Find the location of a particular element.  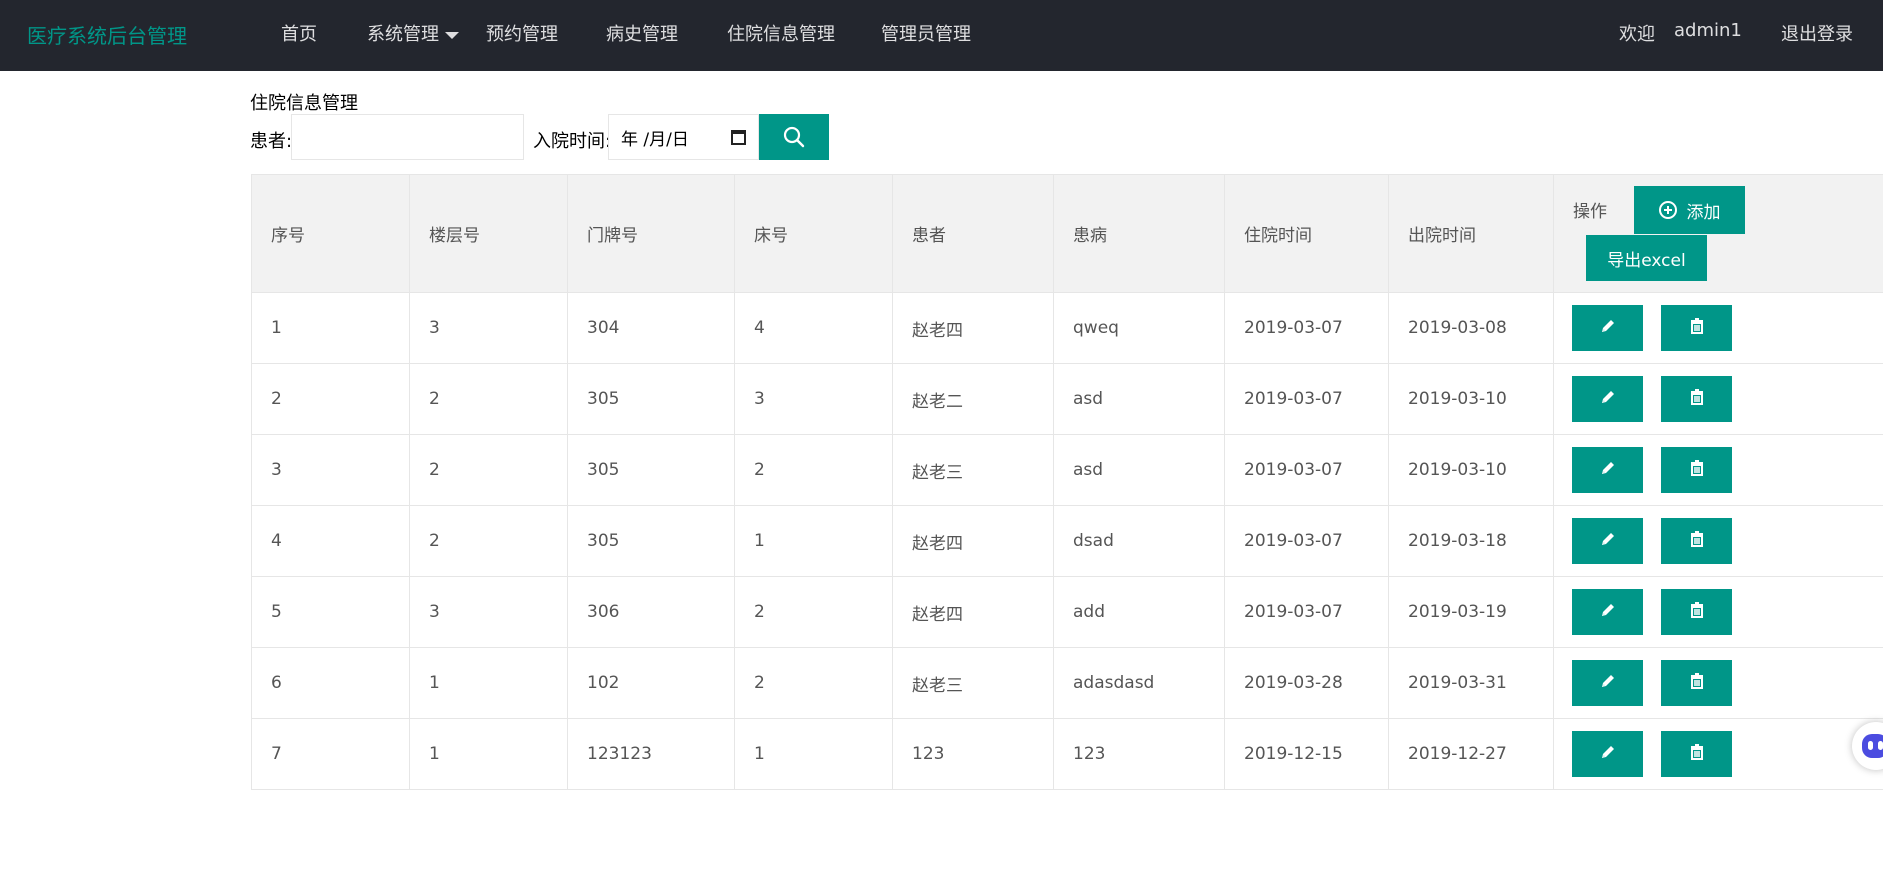

nav-appointment-management: 预约管理 is located at coordinates (522, 33).